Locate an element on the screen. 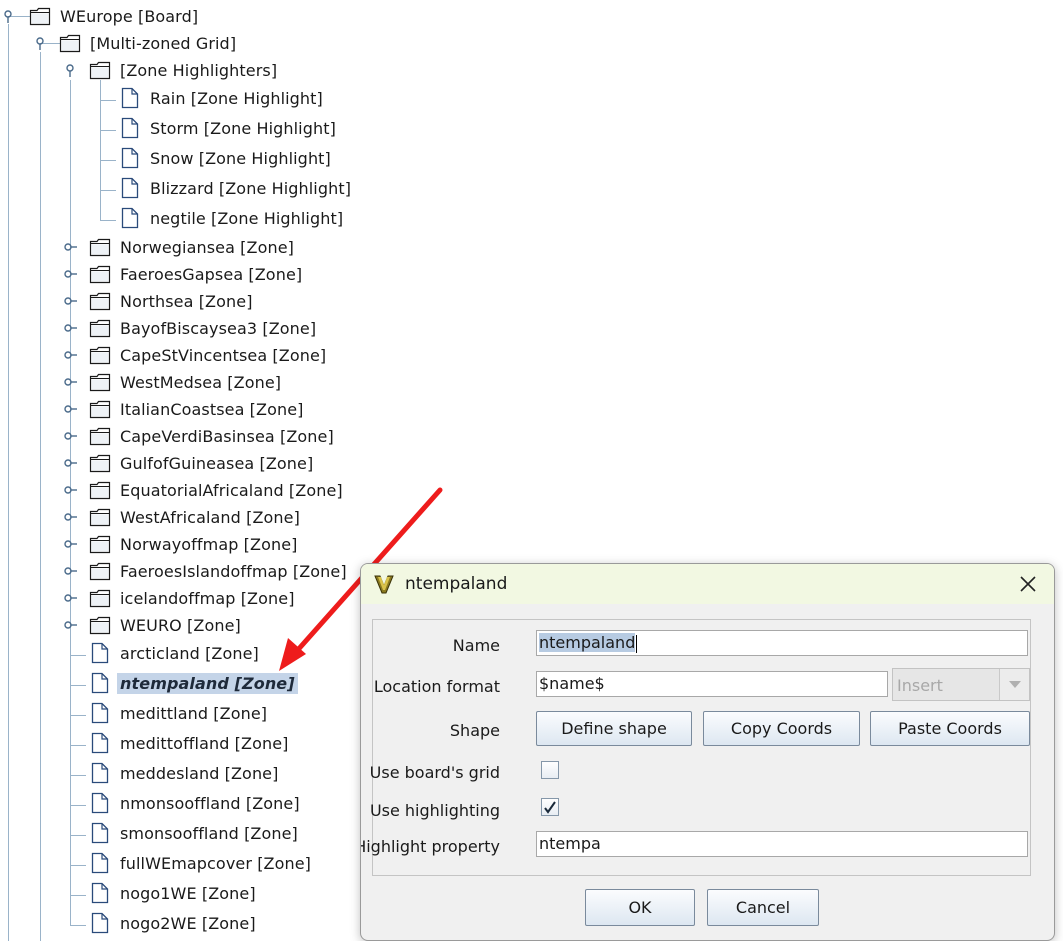 This screenshot has width=1063, height=941. shape-label: Shape is located at coordinates (474, 730).